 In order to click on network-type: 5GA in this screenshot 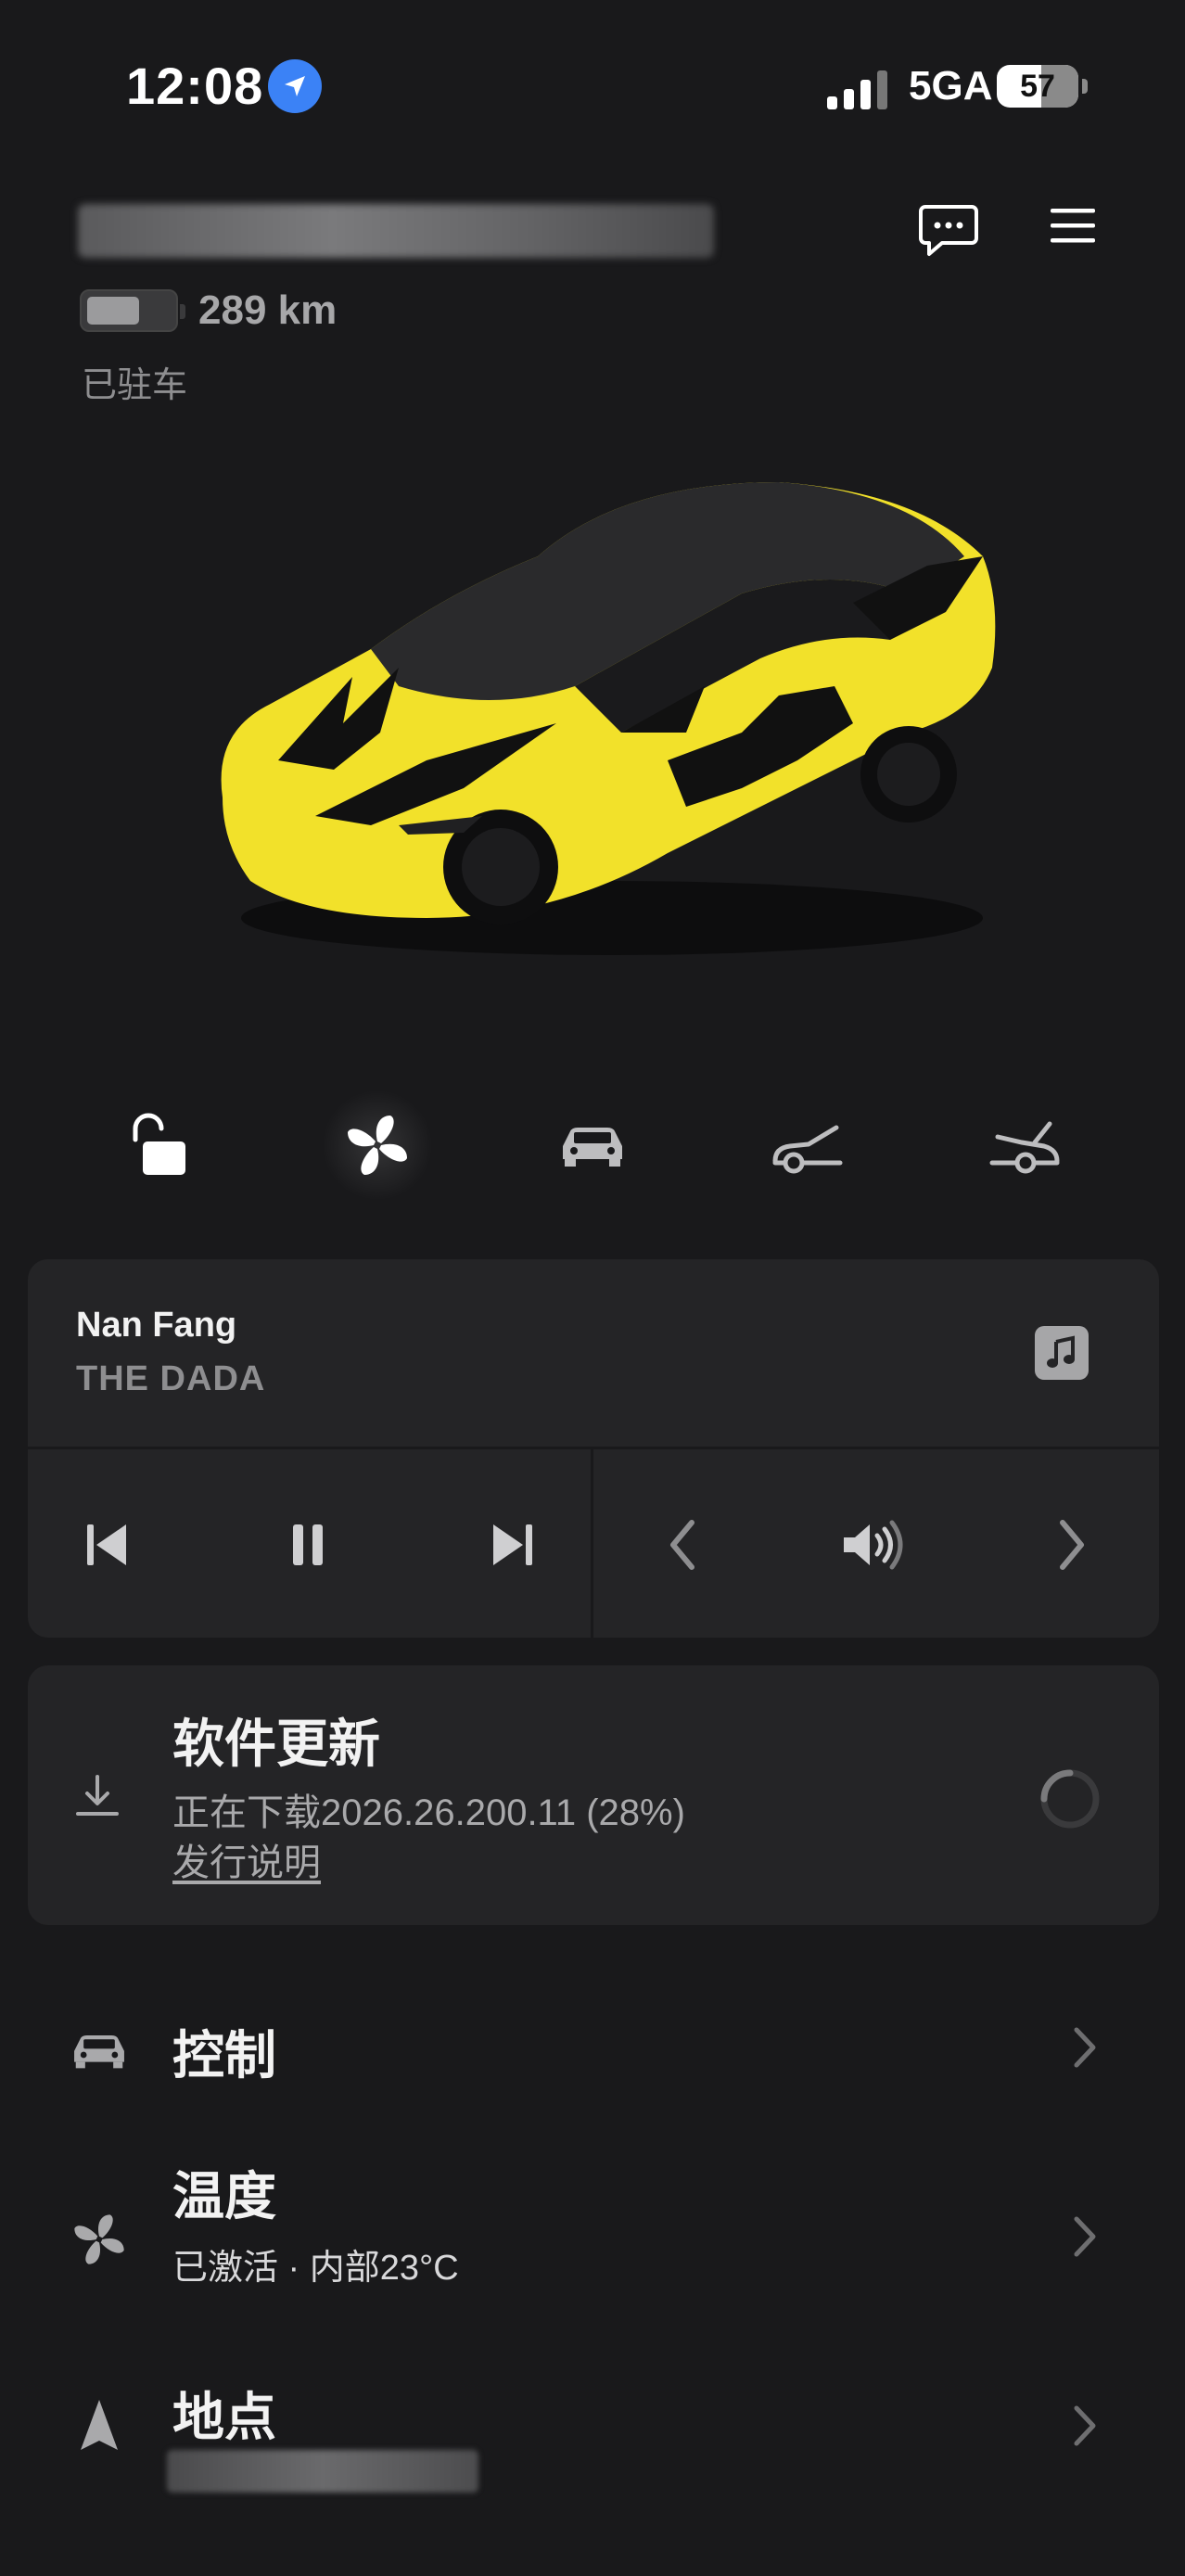, I will do `click(951, 85)`.